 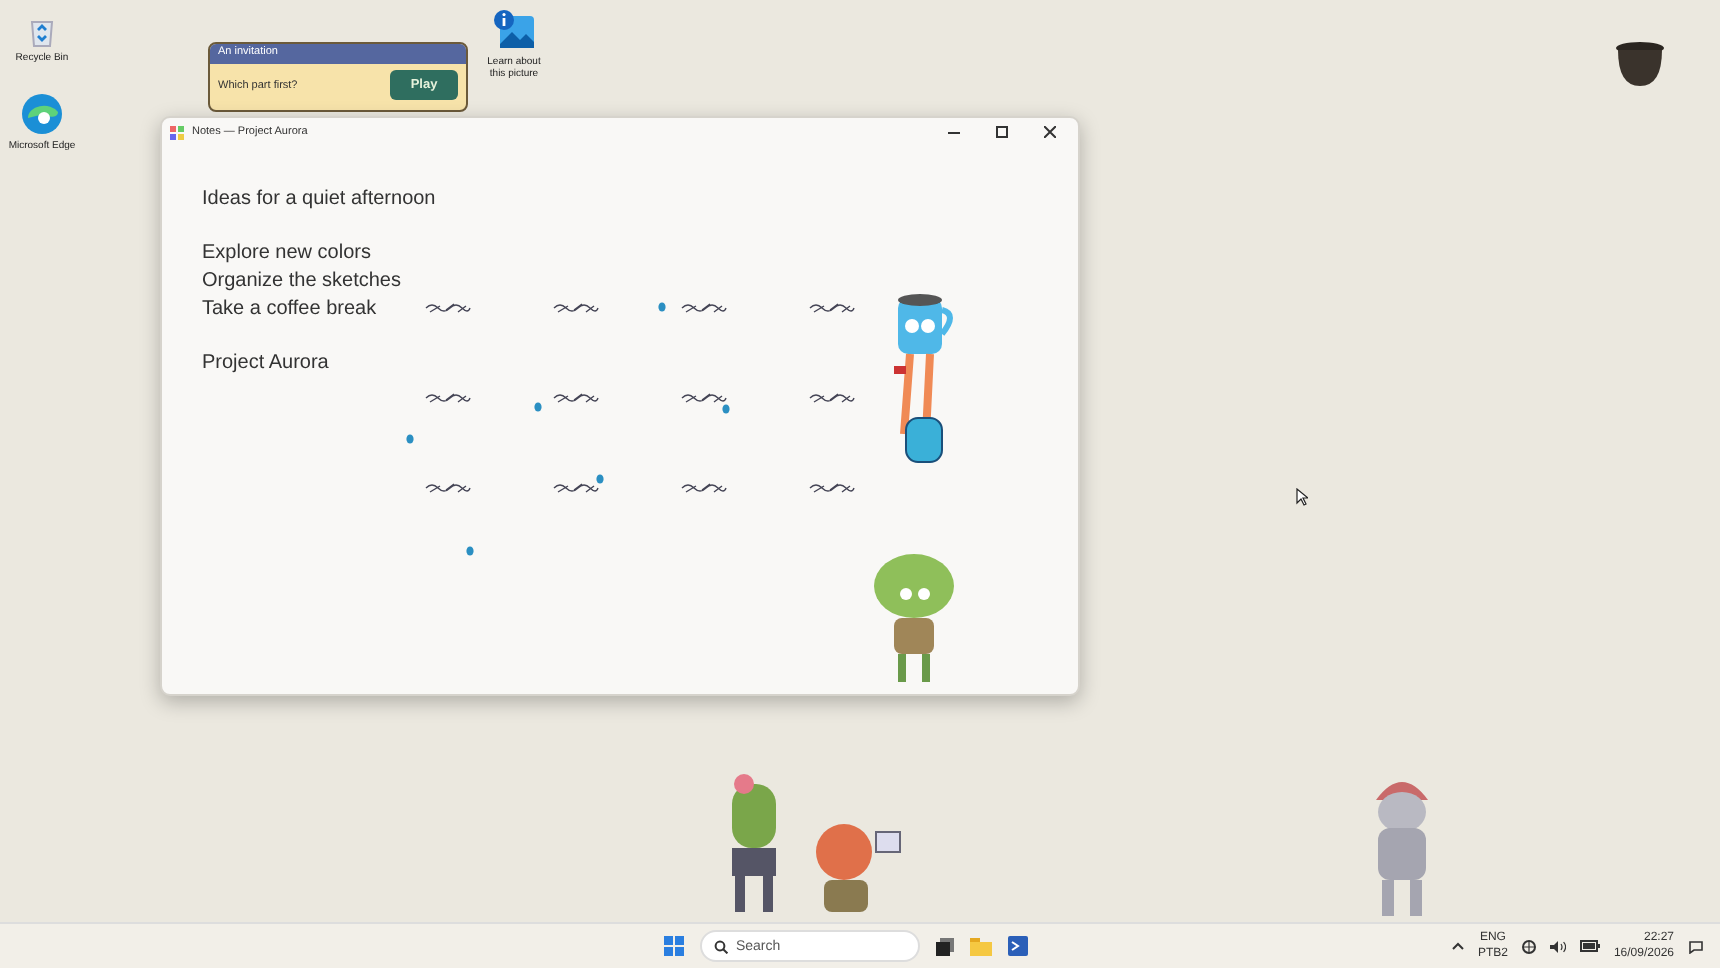 What do you see at coordinates (301, 282) in the screenshot?
I see `note-item: Organize the sketches` at bounding box center [301, 282].